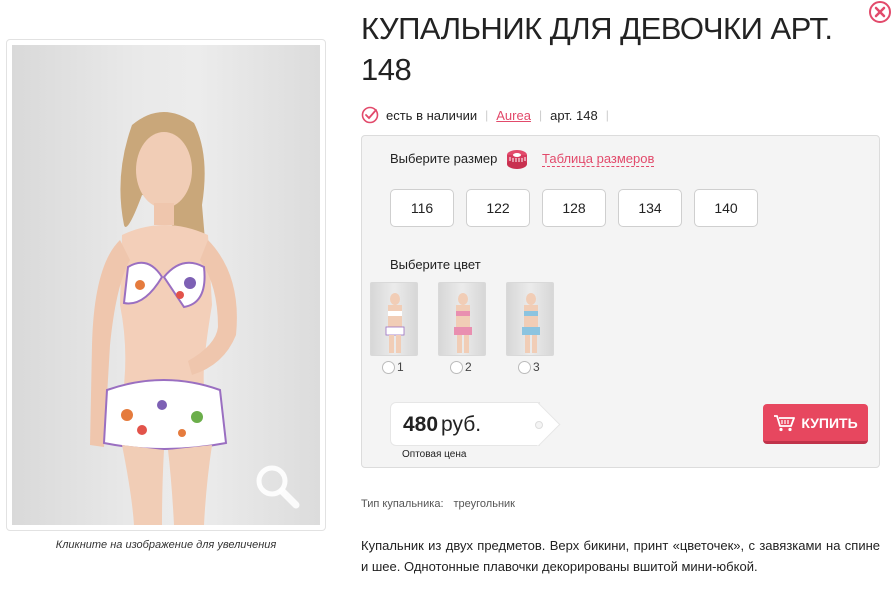 The width and height of the screenshot is (893, 593). Describe the element at coordinates (574, 115) in the screenshot. I see `article-number: арт. 148` at that location.